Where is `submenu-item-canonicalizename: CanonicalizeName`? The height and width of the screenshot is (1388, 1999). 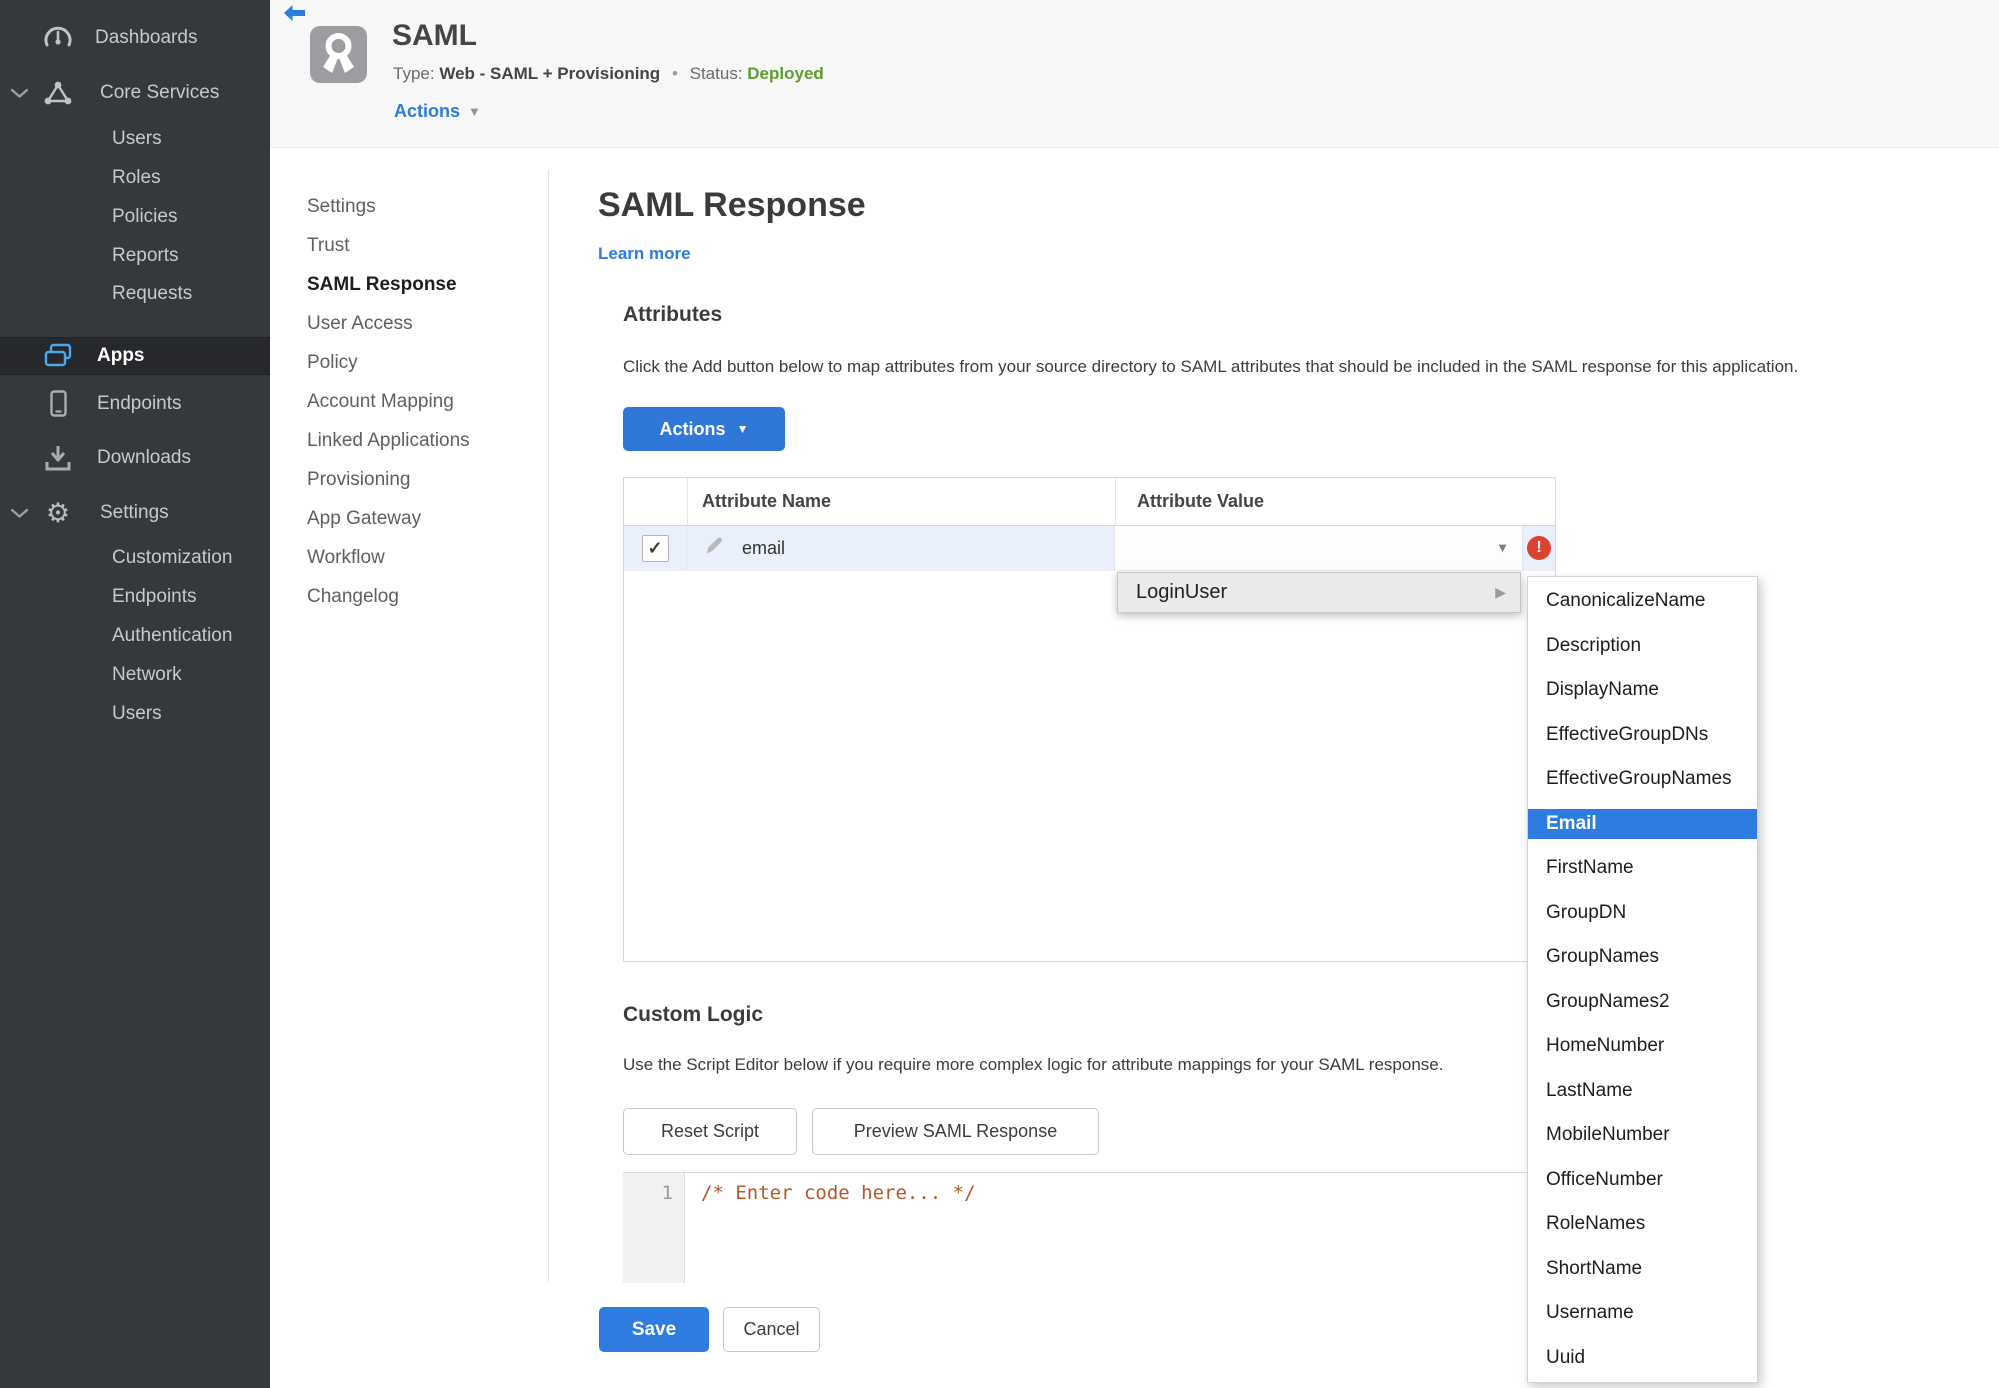
submenu-item-canonicalizename: CanonicalizeName is located at coordinates (1642, 601).